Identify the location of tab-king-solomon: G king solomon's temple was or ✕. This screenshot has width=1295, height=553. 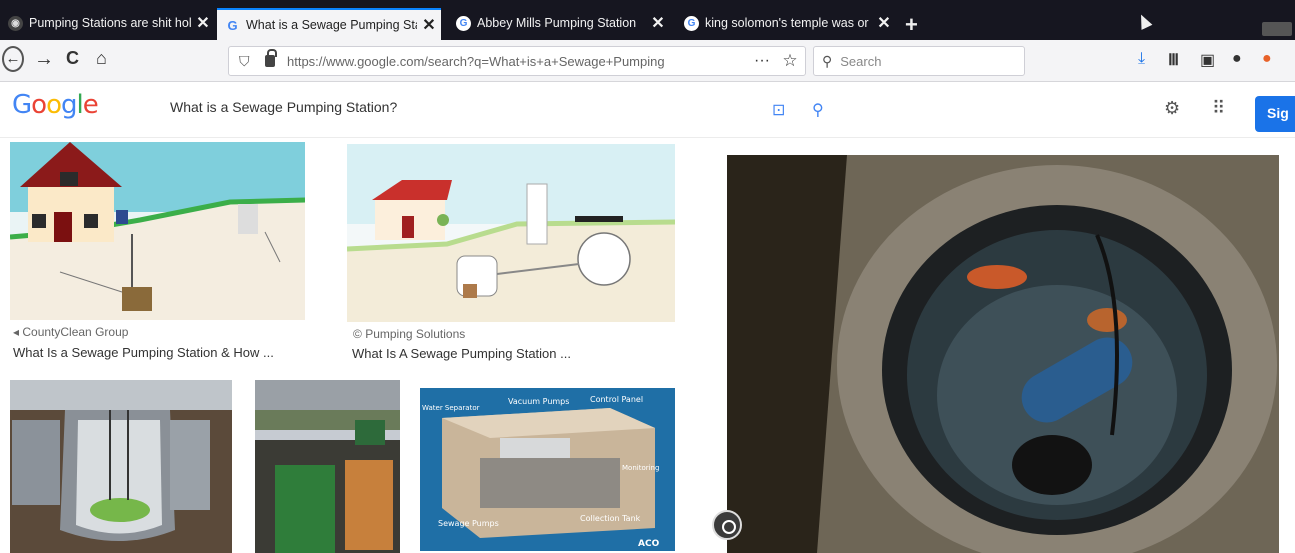
(786, 23).